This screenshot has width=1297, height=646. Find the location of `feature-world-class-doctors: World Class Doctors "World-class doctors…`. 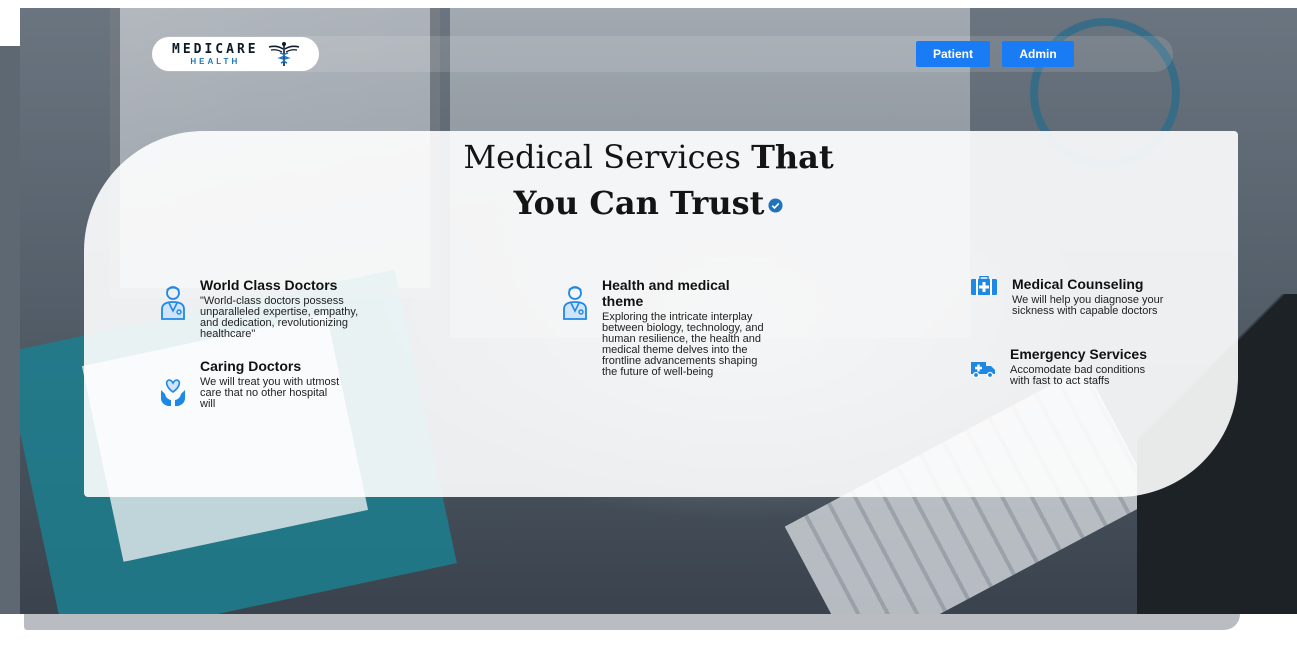

feature-world-class-doctors: World Class Doctors "World-class doctors… is located at coordinates (270, 308).